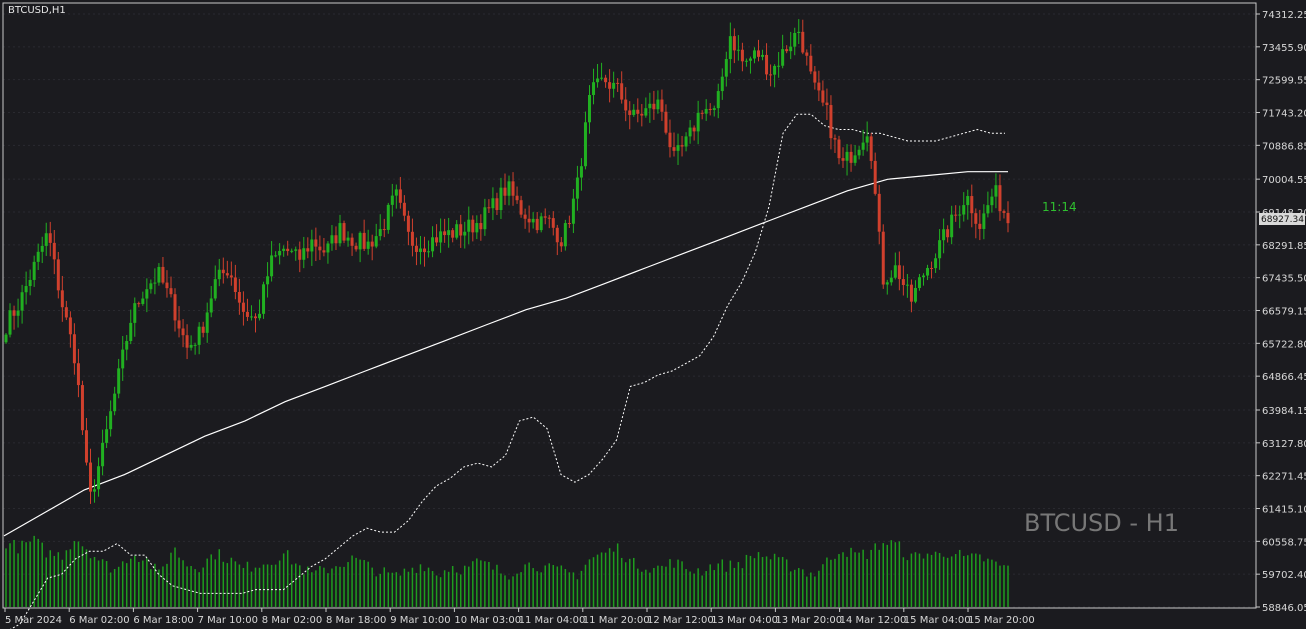  What do you see at coordinates (1101, 523) in the screenshot?
I see `watermark-label: BTCUSD - H1` at bounding box center [1101, 523].